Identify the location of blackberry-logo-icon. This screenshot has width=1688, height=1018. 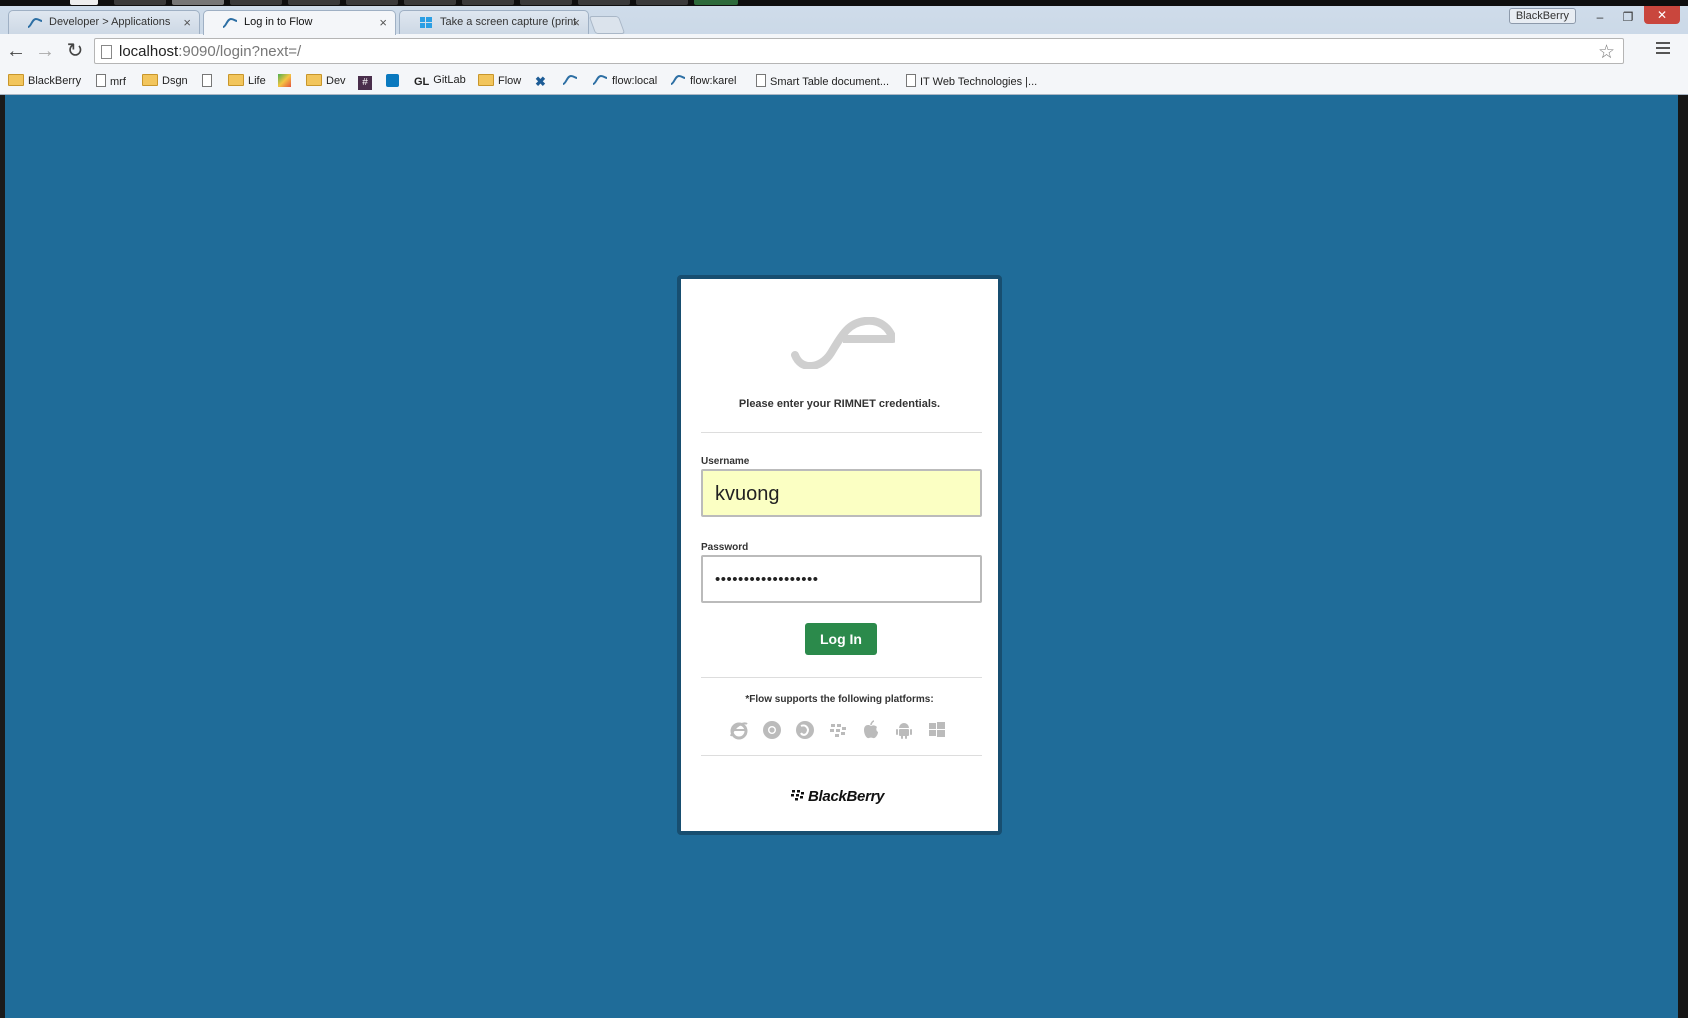
(797, 795).